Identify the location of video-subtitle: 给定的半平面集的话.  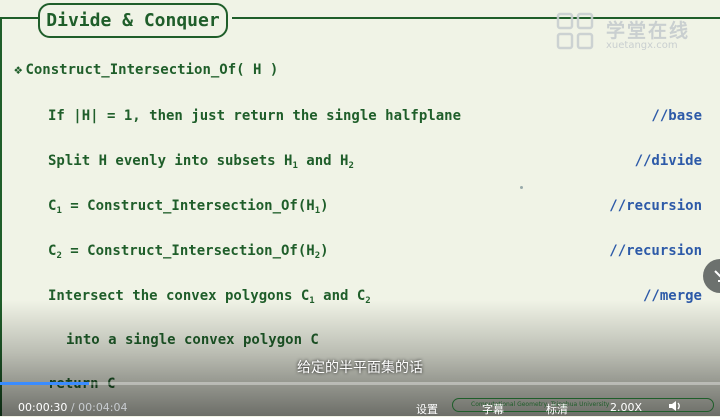
(360, 368).